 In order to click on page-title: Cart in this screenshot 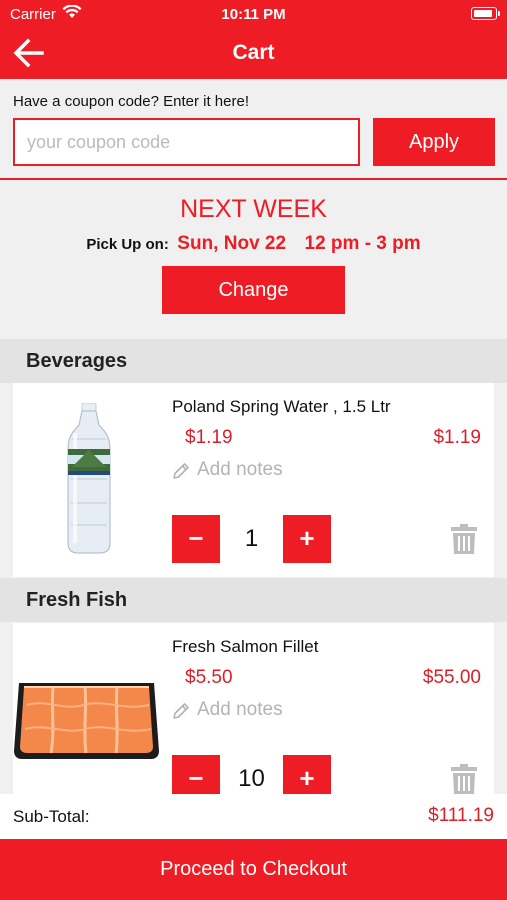, I will do `click(253, 52)`.